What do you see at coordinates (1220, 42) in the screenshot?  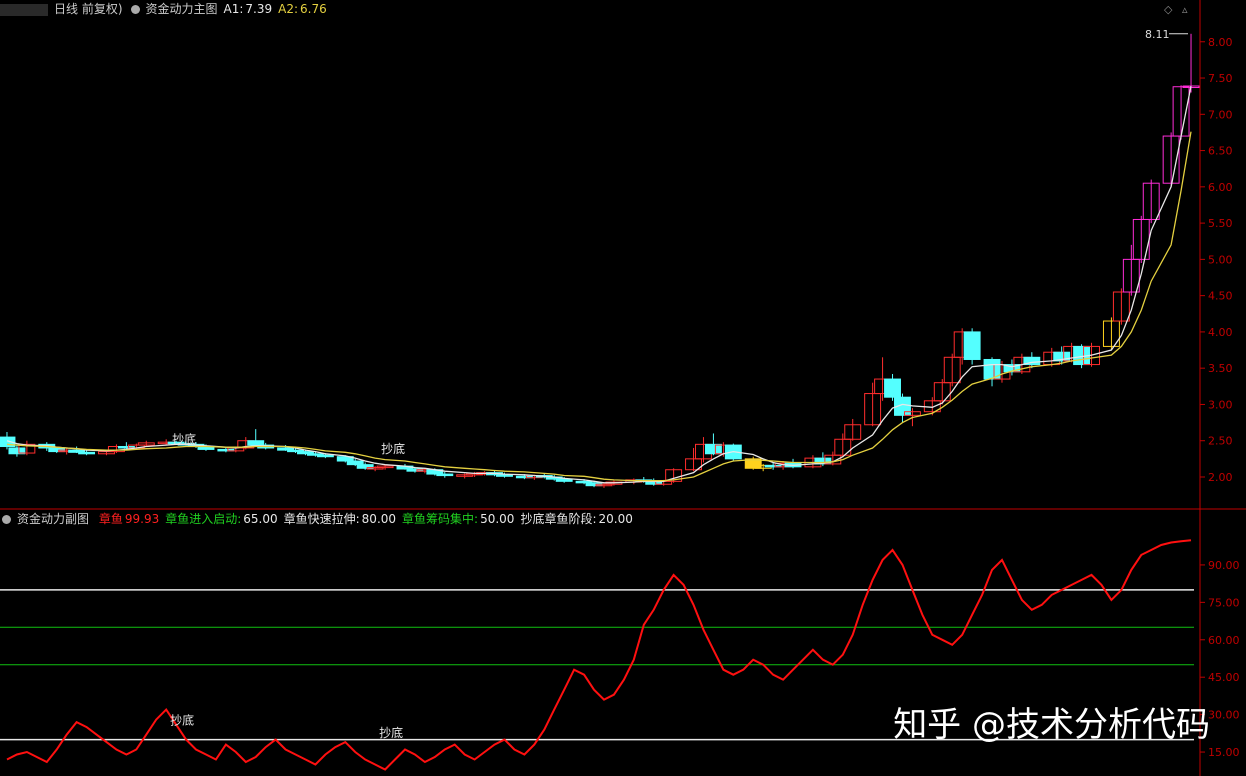 I see `main-y-tick-label: 8.00` at bounding box center [1220, 42].